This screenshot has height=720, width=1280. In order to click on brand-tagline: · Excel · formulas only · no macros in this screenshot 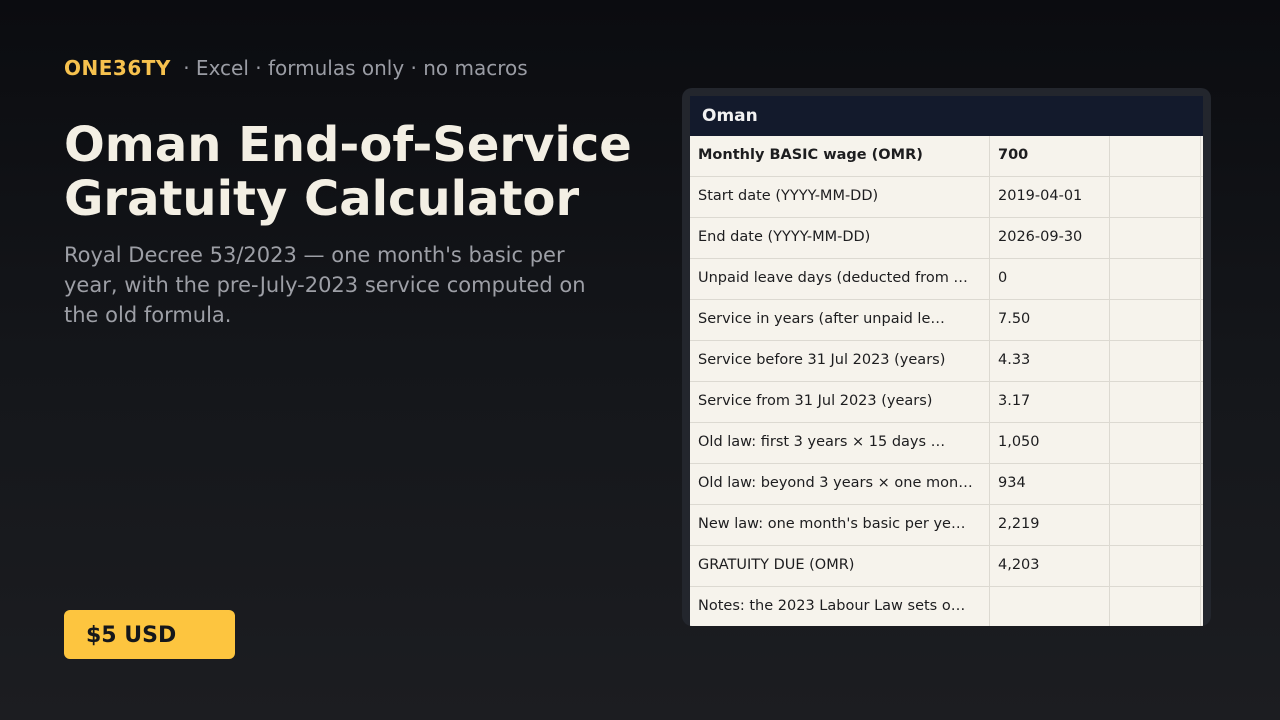, I will do `click(355, 68)`.